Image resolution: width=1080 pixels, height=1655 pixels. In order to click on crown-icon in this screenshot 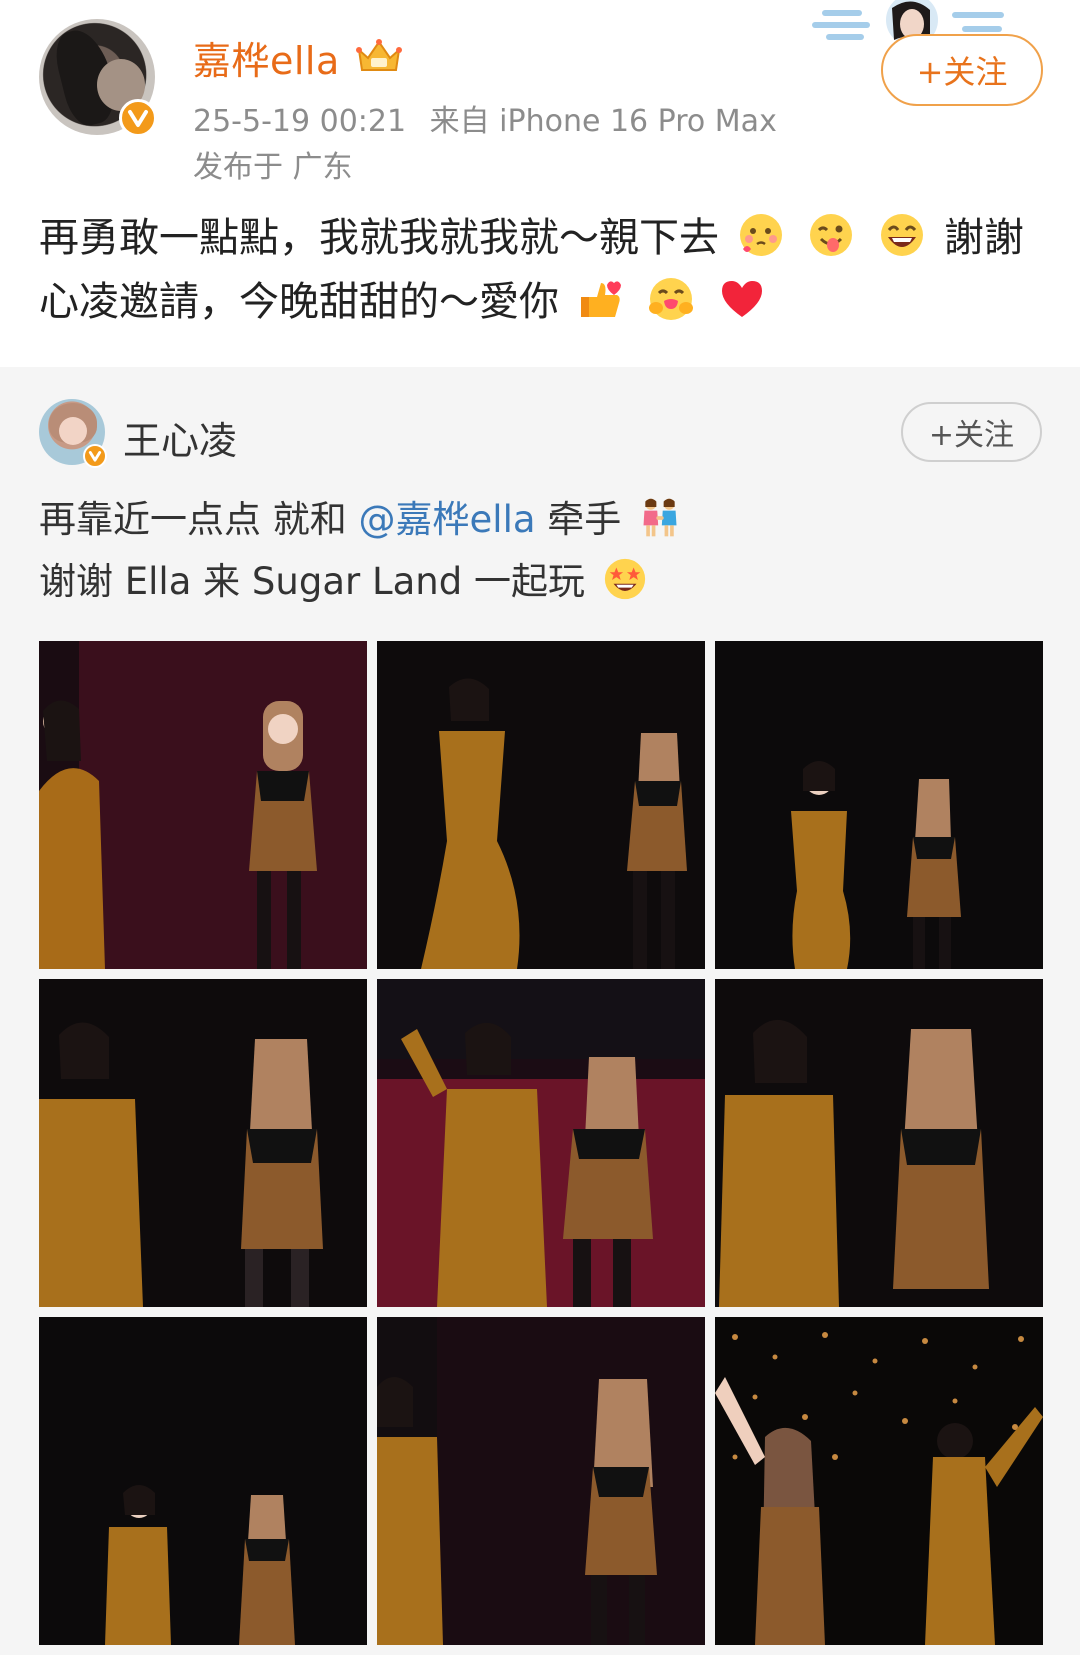, I will do `click(379, 55)`.